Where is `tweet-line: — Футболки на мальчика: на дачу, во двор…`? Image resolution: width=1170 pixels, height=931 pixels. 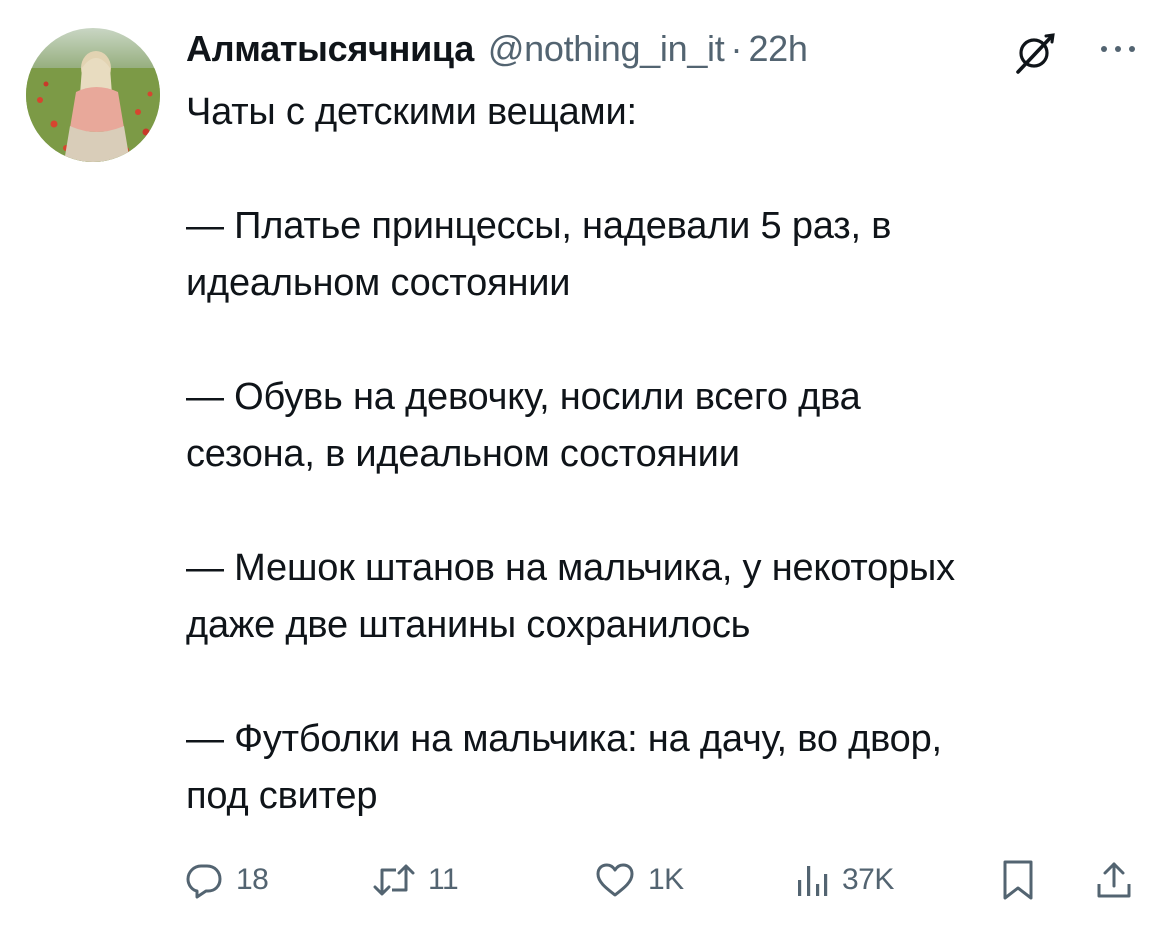 tweet-line: — Футболки на мальчика: на дачу, во двор… is located at coordinates (564, 739).